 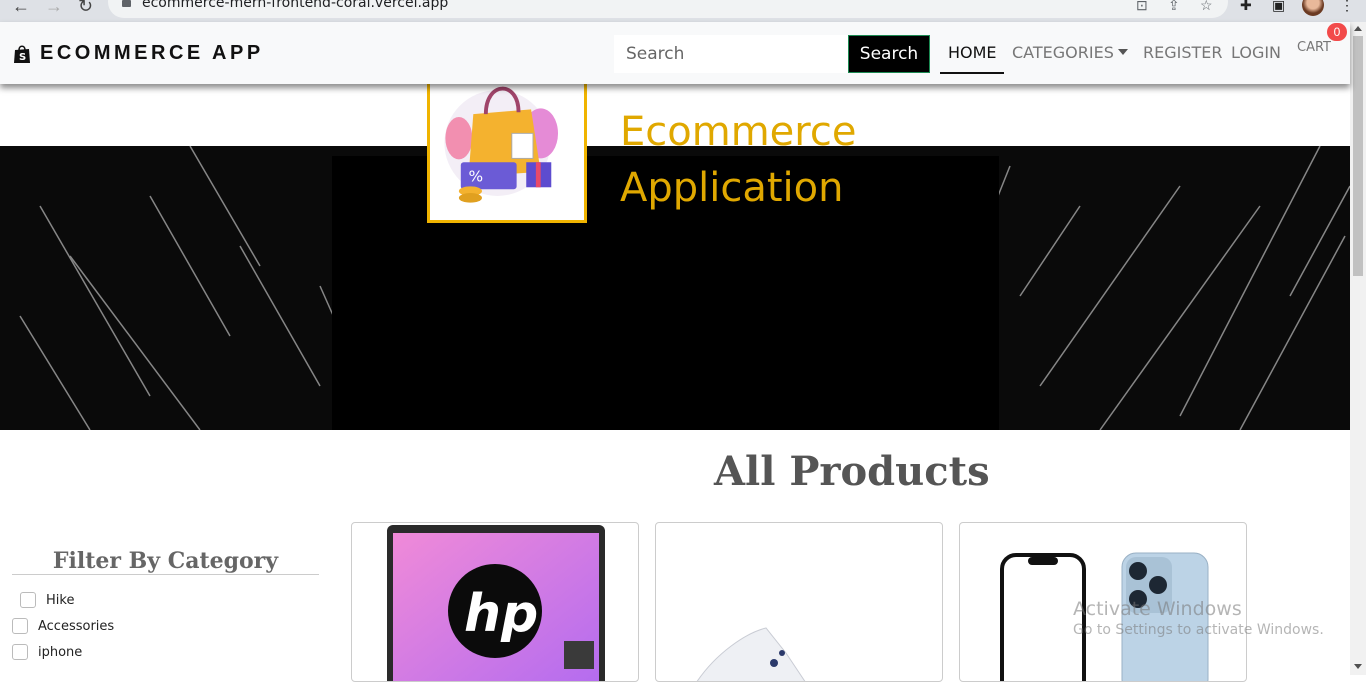 I want to click on filter-option-label: iphone, so click(x=60, y=652).